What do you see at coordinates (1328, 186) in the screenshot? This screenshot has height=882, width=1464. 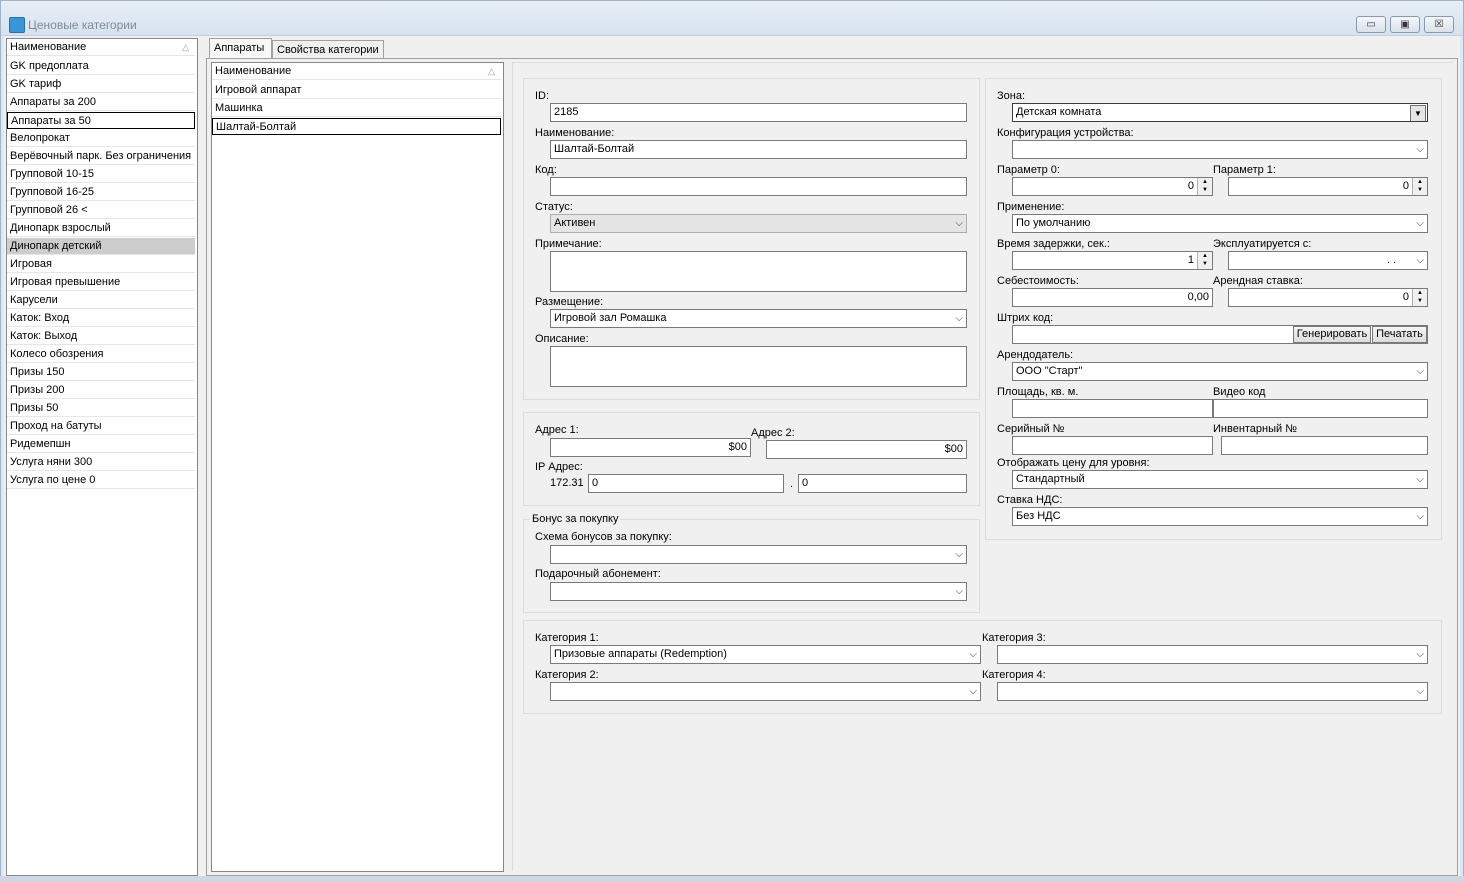 I see `param1-field: 0 ▲ ▼` at bounding box center [1328, 186].